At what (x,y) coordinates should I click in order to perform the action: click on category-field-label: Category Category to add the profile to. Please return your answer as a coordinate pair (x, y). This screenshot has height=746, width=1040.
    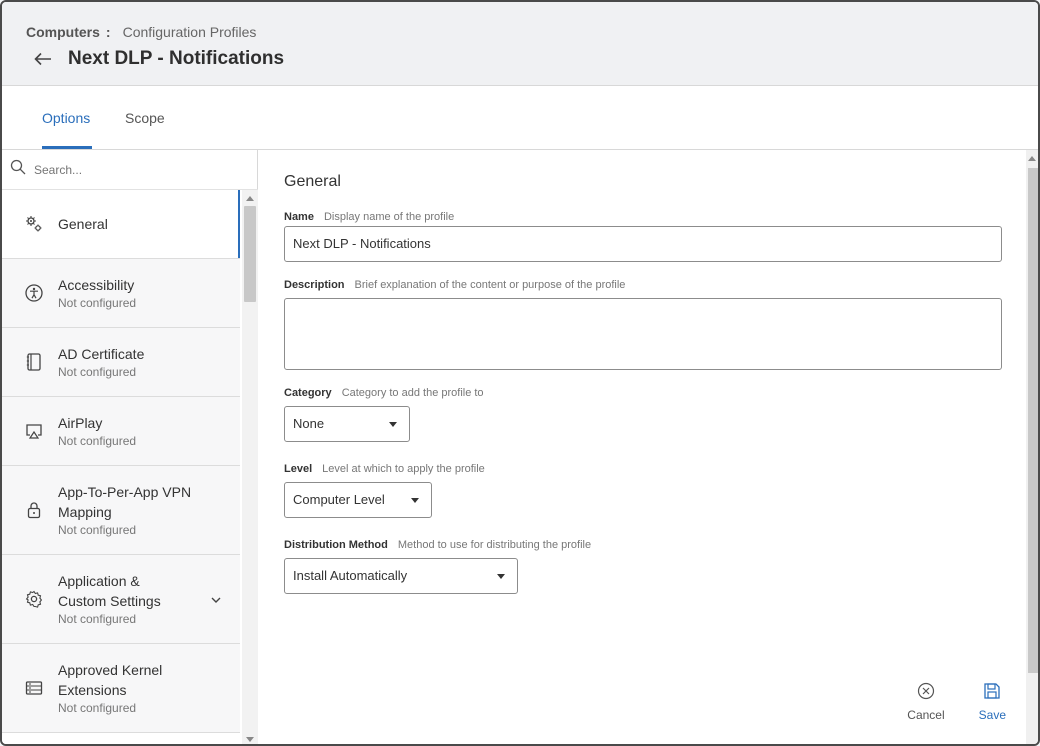
    Looking at the image, I should click on (384, 393).